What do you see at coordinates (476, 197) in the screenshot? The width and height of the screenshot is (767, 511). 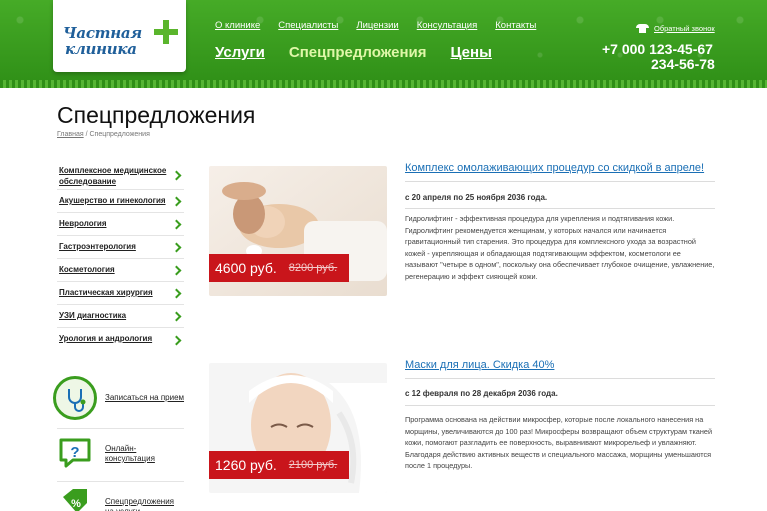 I see `offer-date: с 20 апреля по 25 ноября 2036 года.` at bounding box center [476, 197].